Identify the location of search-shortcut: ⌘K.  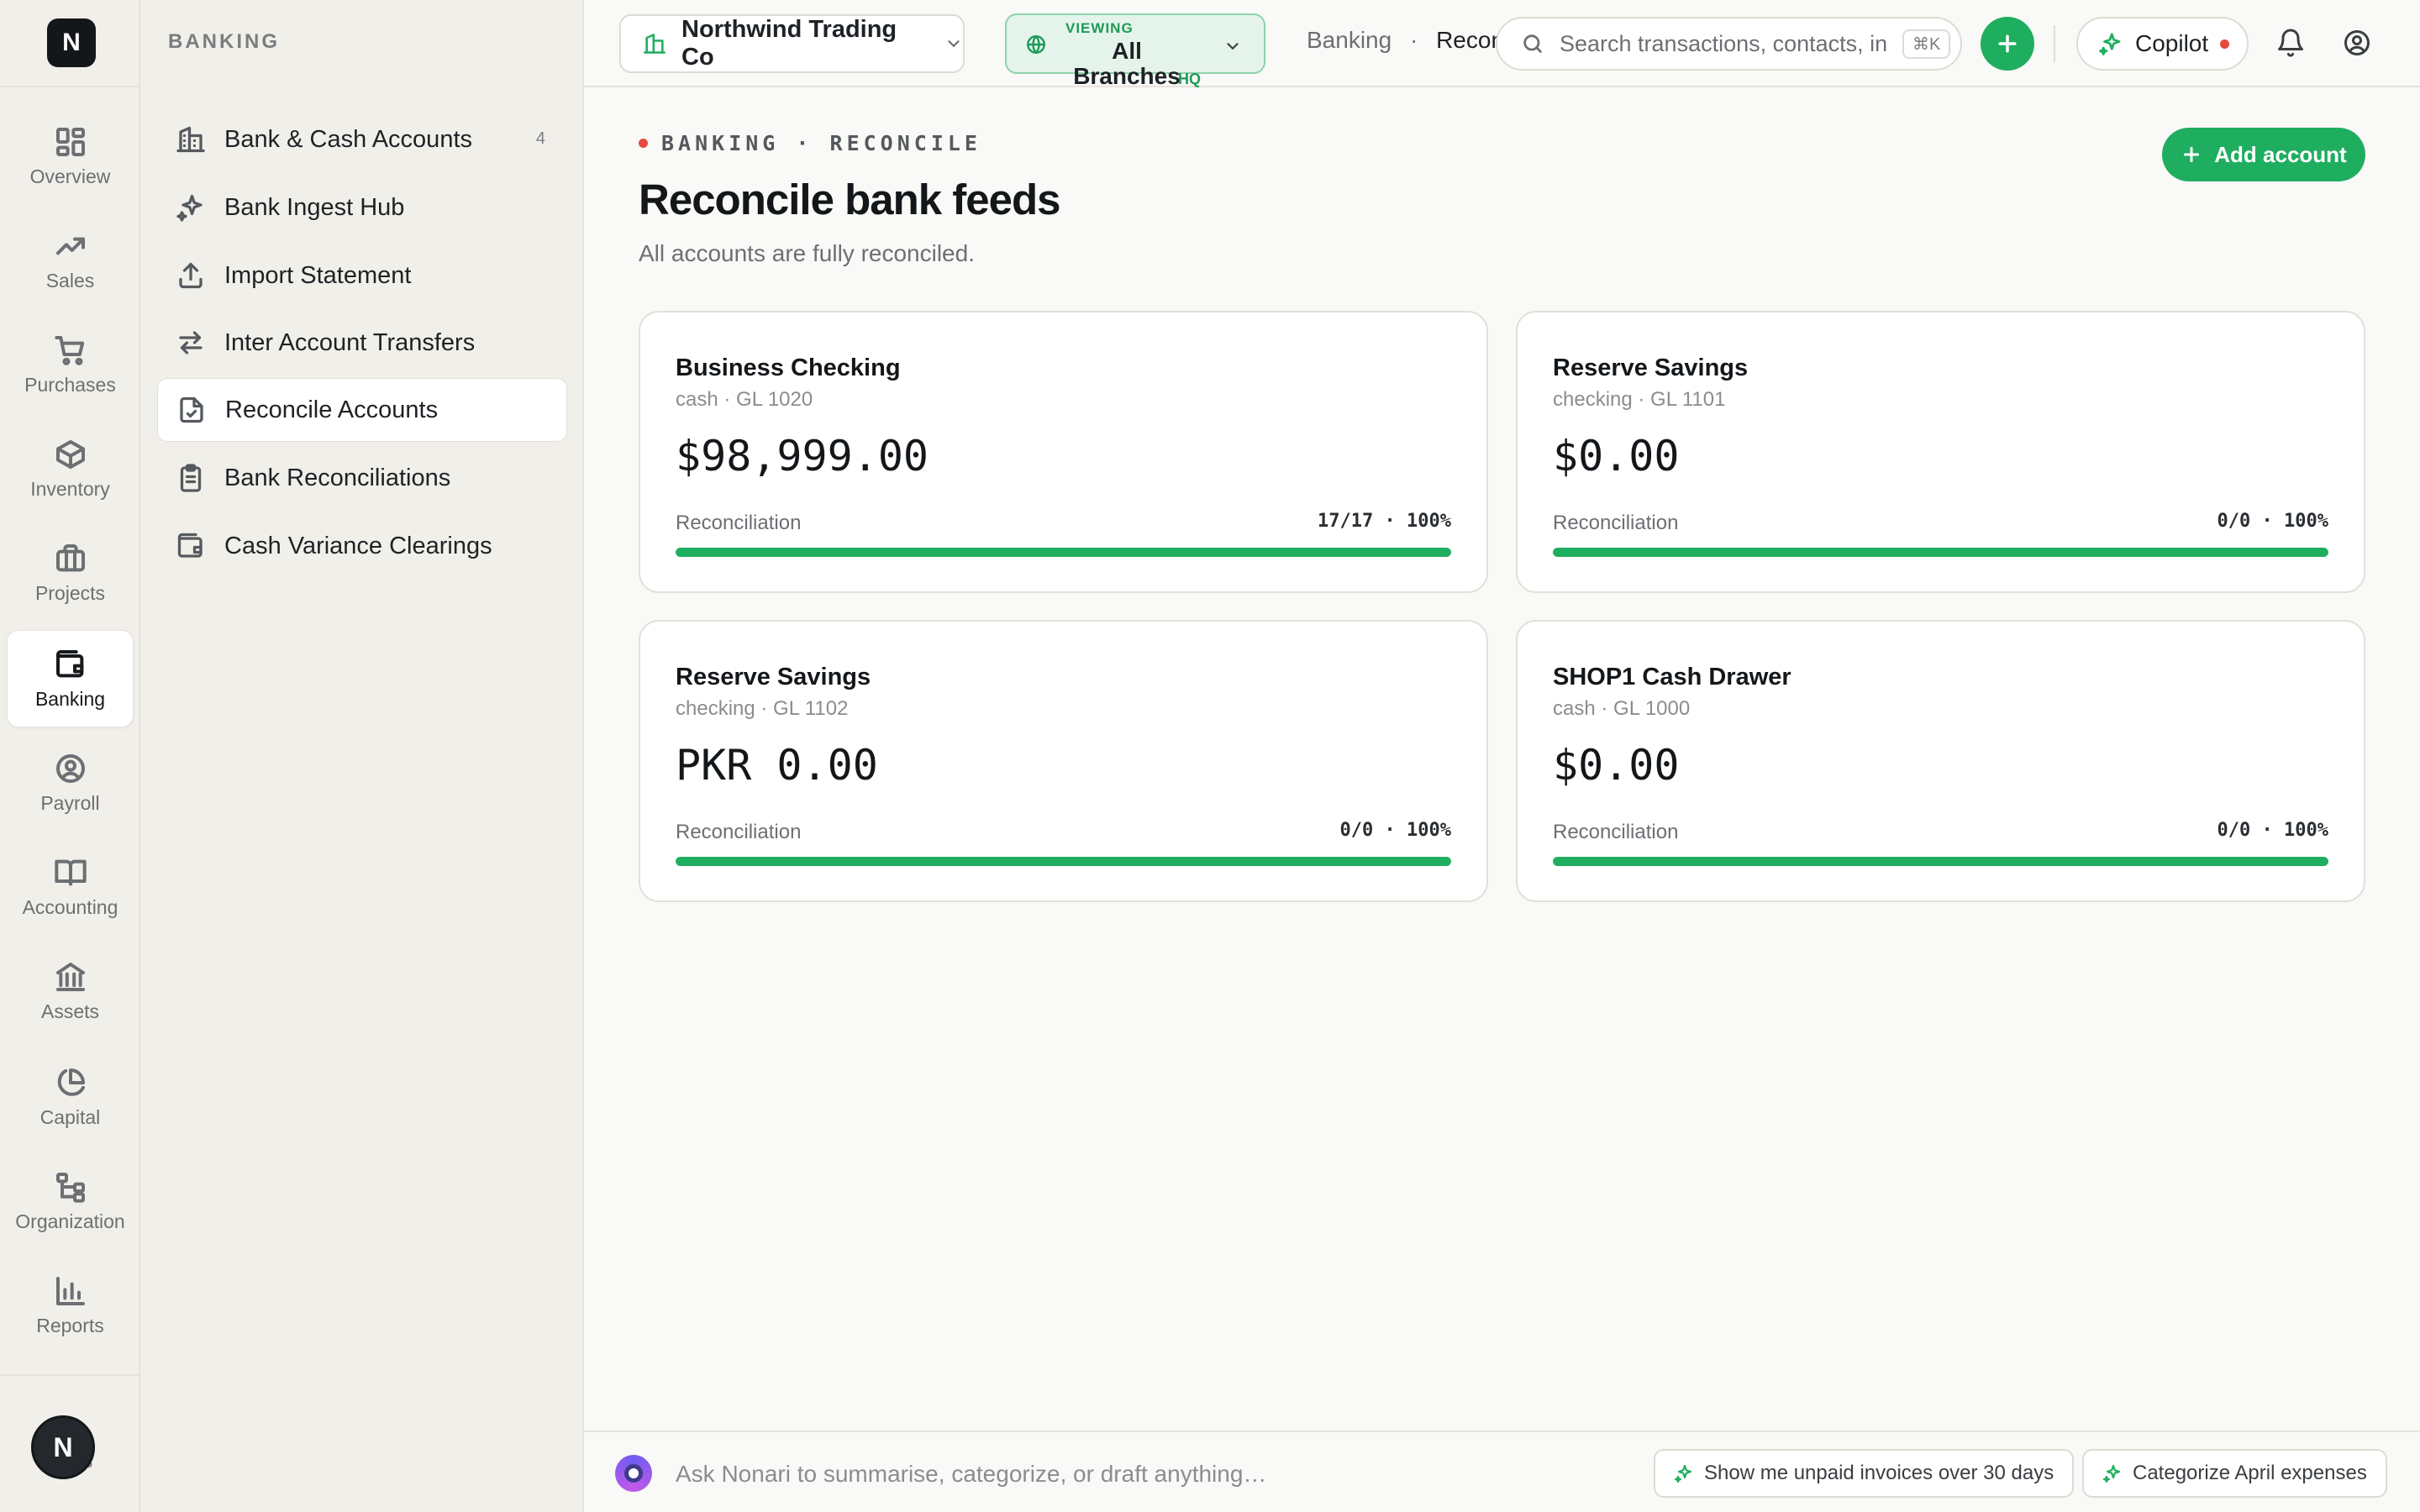
(1926, 44).